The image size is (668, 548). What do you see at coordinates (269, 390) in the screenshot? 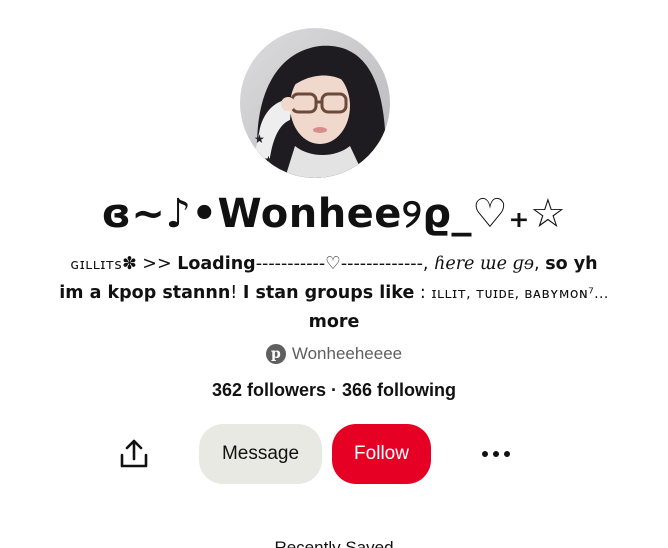
I see `followers-count: 362 followers` at bounding box center [269, 390].